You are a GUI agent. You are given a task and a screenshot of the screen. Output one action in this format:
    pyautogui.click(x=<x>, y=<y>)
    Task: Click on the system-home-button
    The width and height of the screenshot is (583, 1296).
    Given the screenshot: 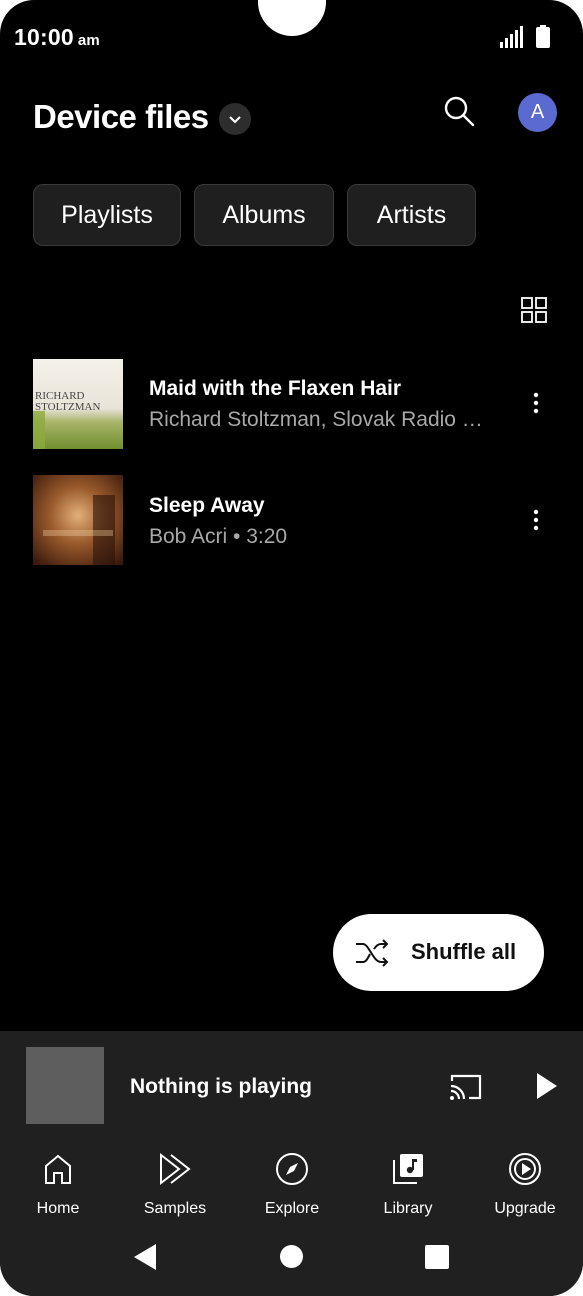 What is the action you would take?
    pyautogui.click(x=291, y=1256)
    